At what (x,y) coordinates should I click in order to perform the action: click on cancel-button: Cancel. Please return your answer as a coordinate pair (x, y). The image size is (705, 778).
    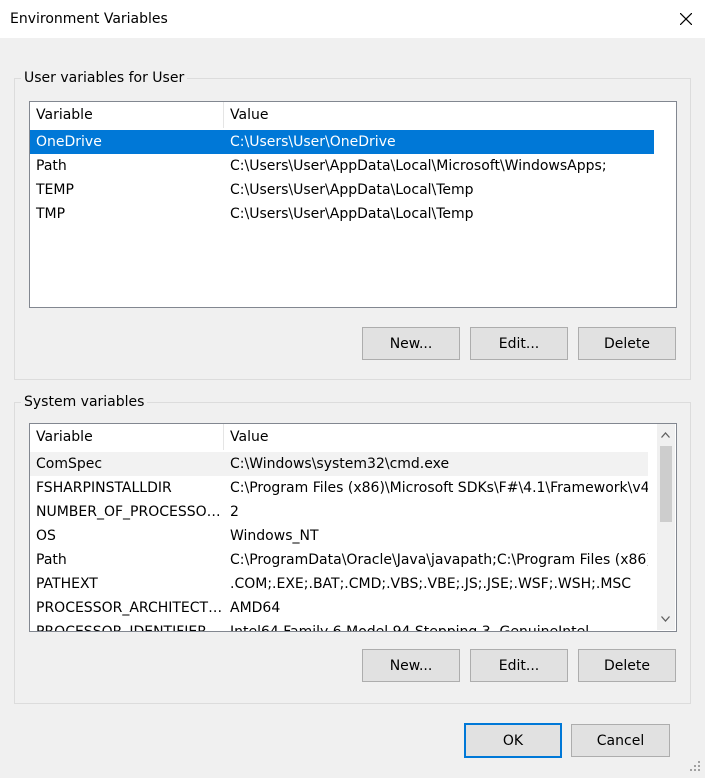
    Looking at the image, I should click on (620, 740).